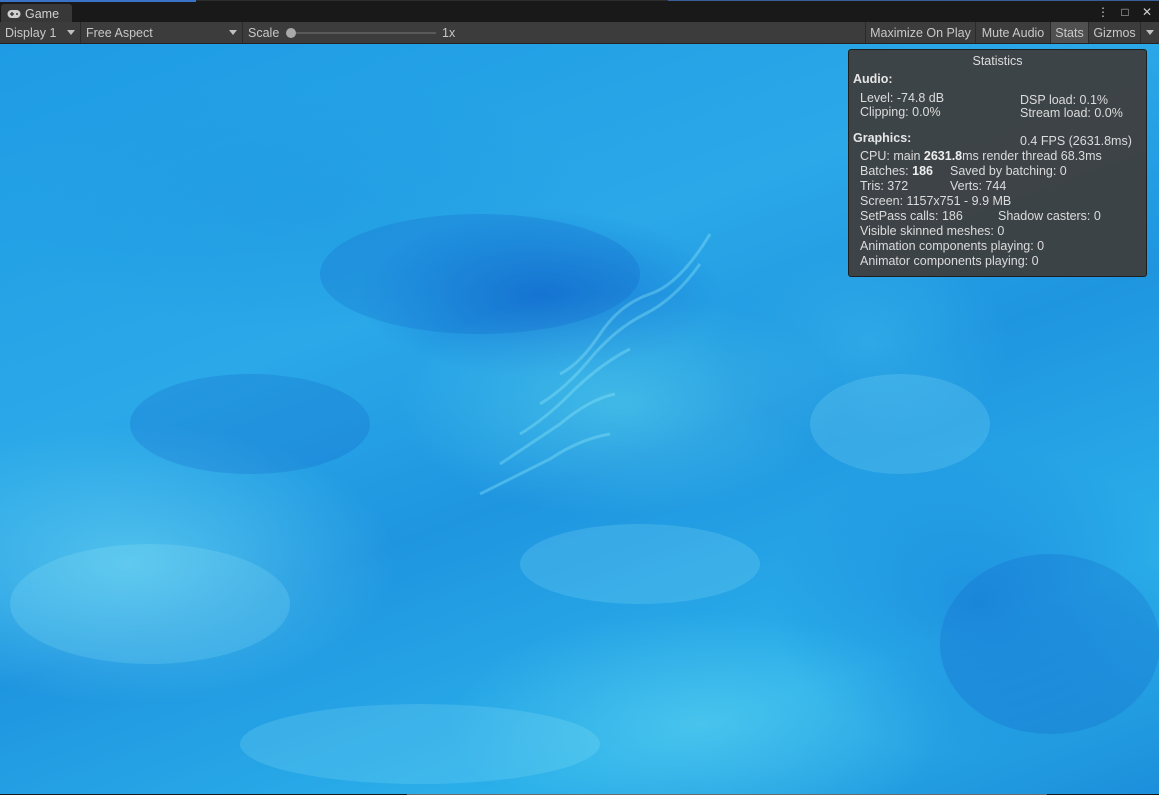 The image size is (1159, 795). What do you see at coordinates (952, 246) in the screenshot?
I see `animation-components-stat: Animation components playing: 0` at bounding box center [952, 246].